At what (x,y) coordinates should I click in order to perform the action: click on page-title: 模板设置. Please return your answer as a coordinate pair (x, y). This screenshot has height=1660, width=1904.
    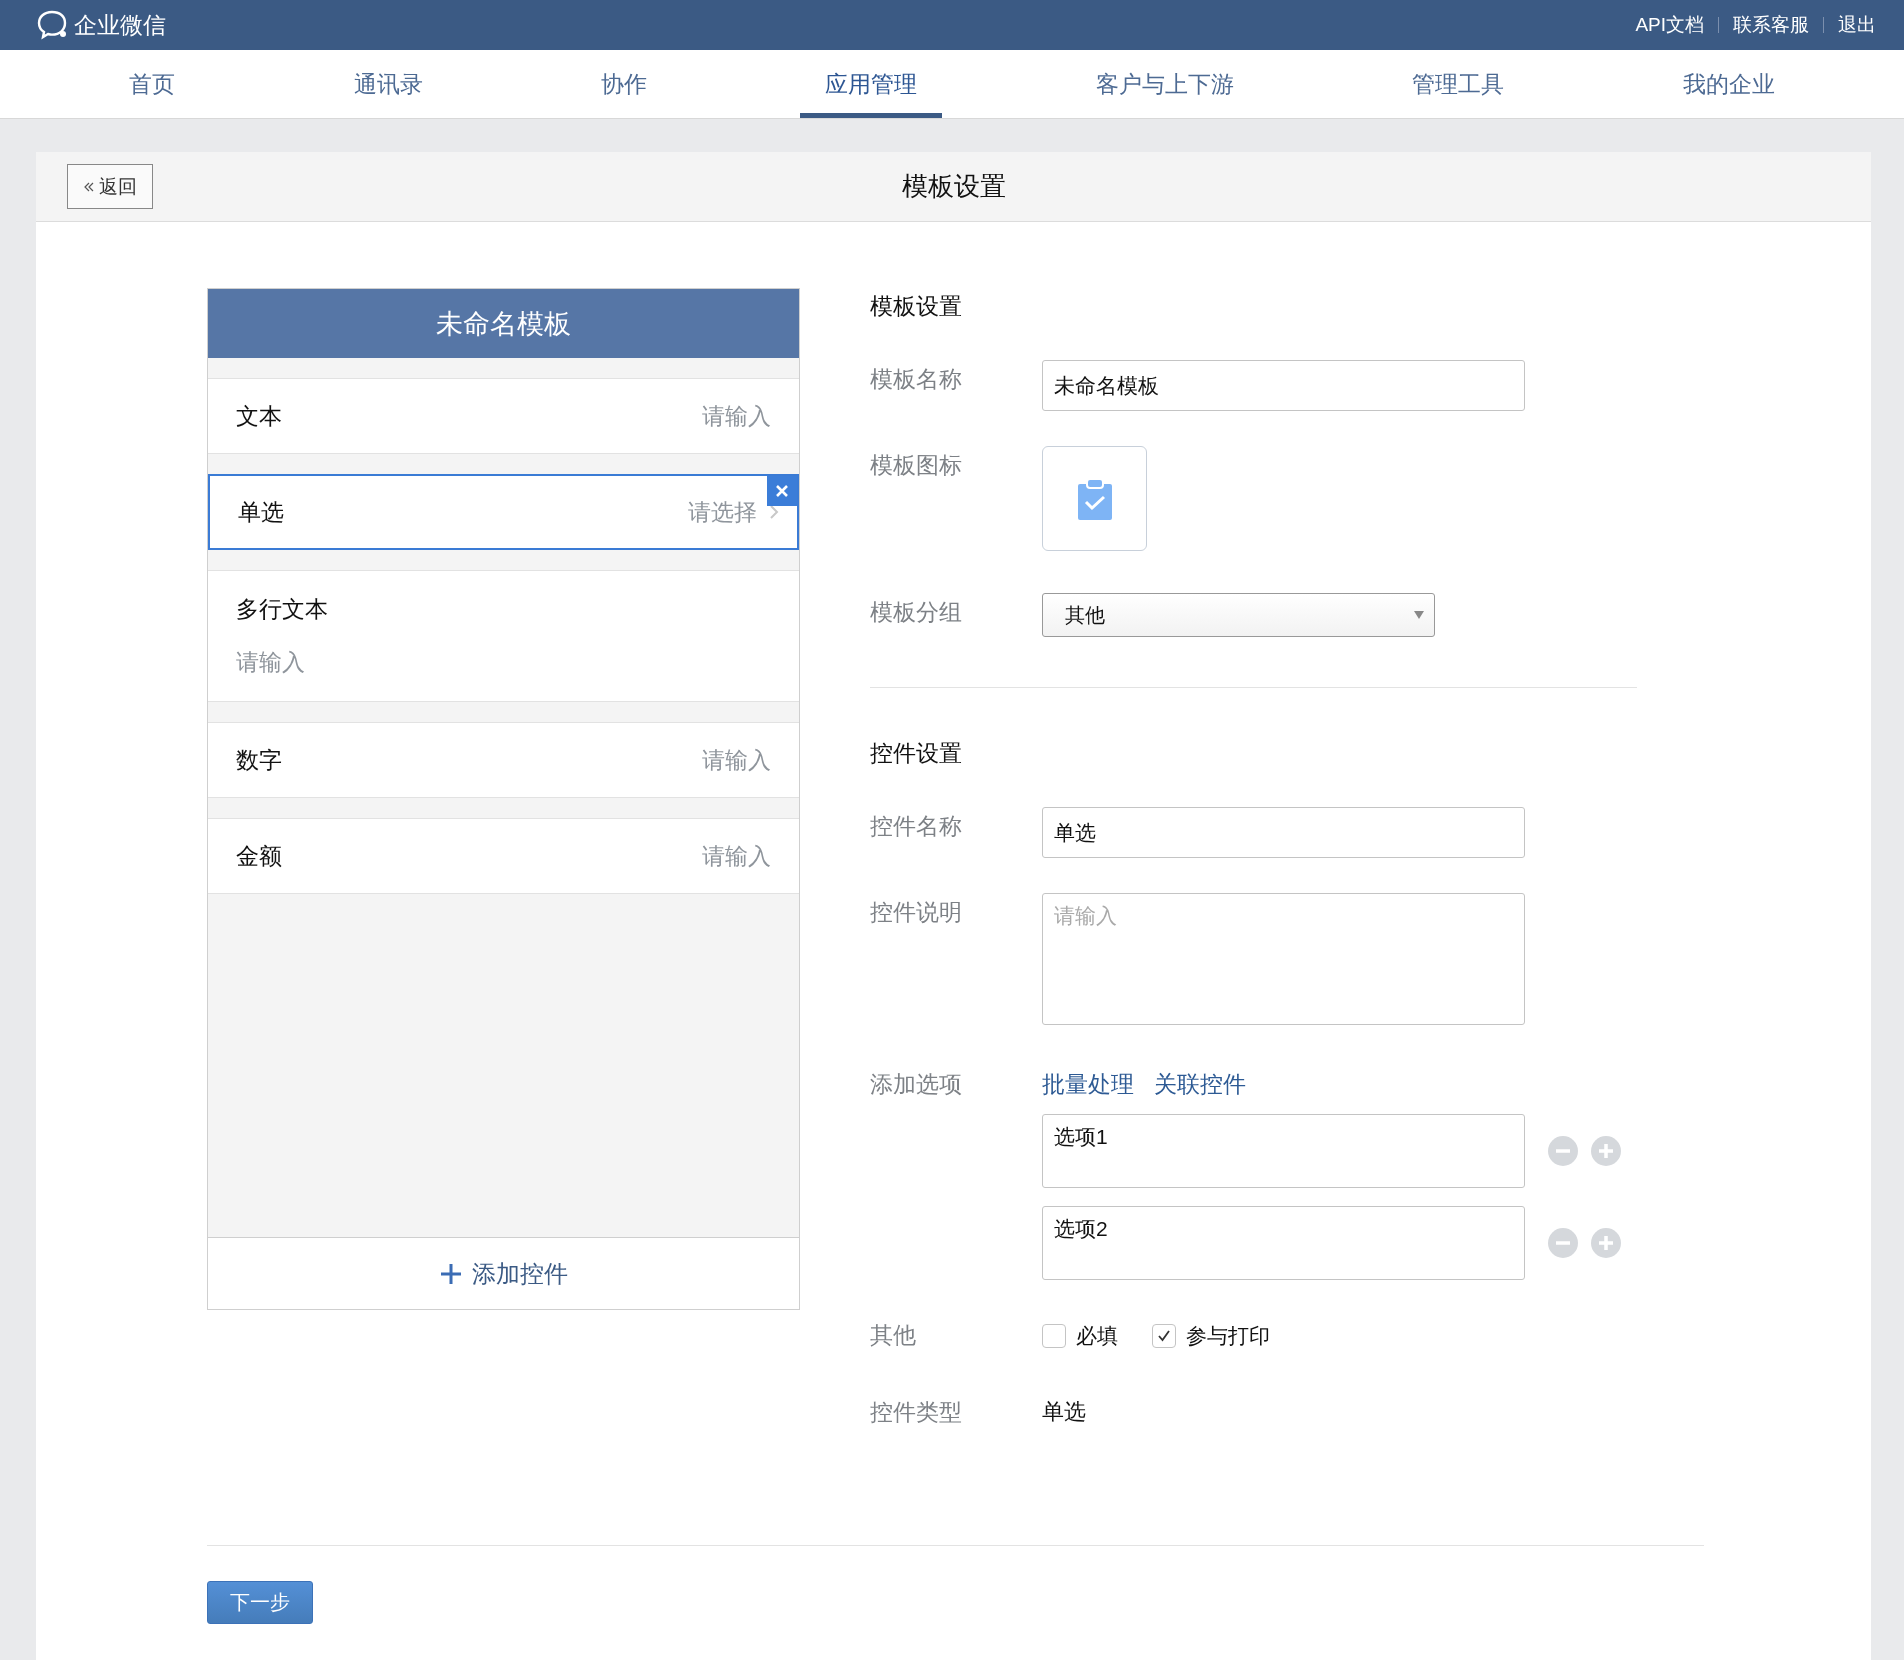
    Looking at the image, I should click on (953, 186).